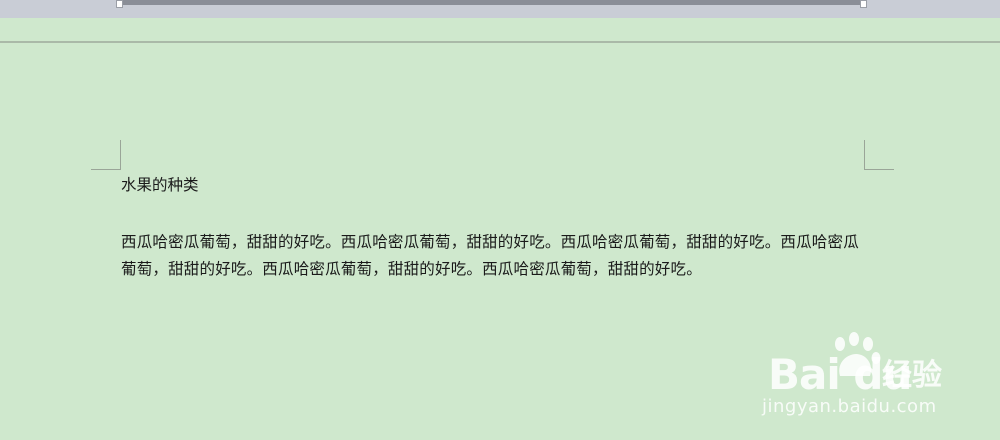 This screenshot has height=440, width=1000. I want to click on page-margin-corner-top-left, so click(106, 155).